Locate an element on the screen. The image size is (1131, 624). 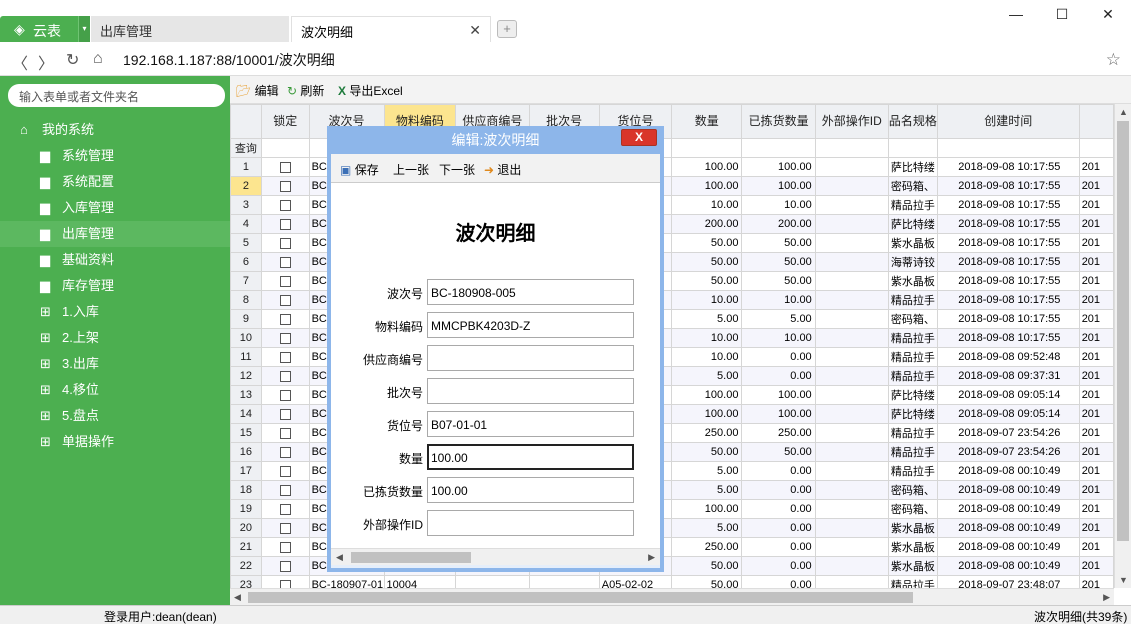
maximize-icon: ☐ is located at coordinates (1062, 16).